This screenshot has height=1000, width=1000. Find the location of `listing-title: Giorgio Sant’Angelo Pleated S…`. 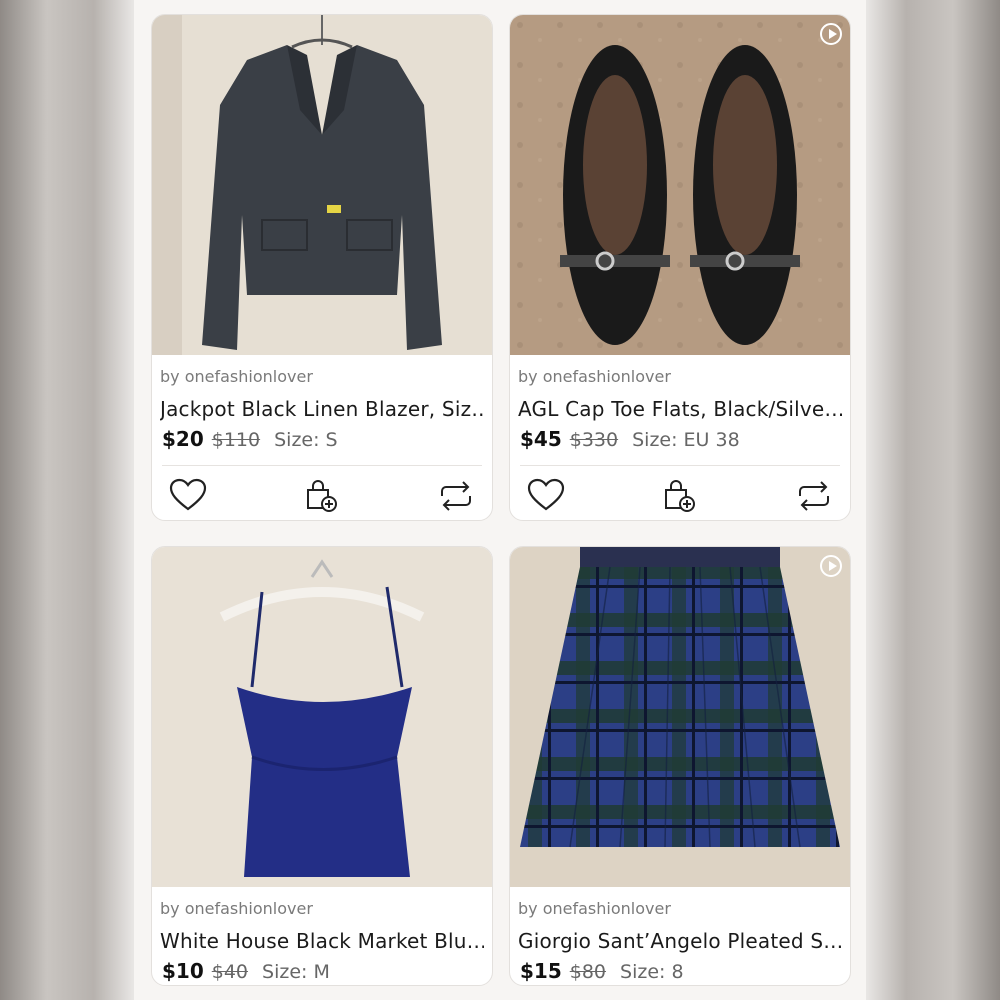

listing-title: Giorgio Sant’Angelo Pleated S… is located at coordinates (680, 942).